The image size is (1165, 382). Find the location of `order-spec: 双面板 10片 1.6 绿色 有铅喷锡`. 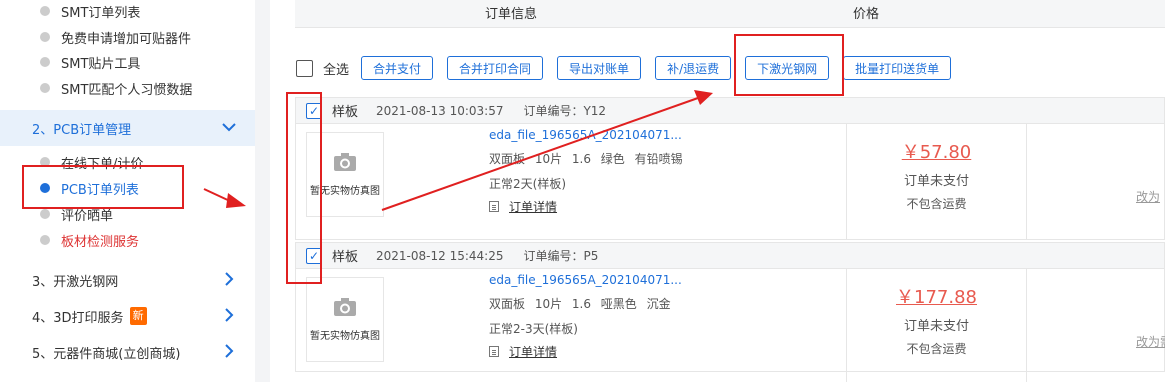

order-spec: 双面板 10片 1.6 绿色 有铅喷锡 is located at coordinates (586, 159).